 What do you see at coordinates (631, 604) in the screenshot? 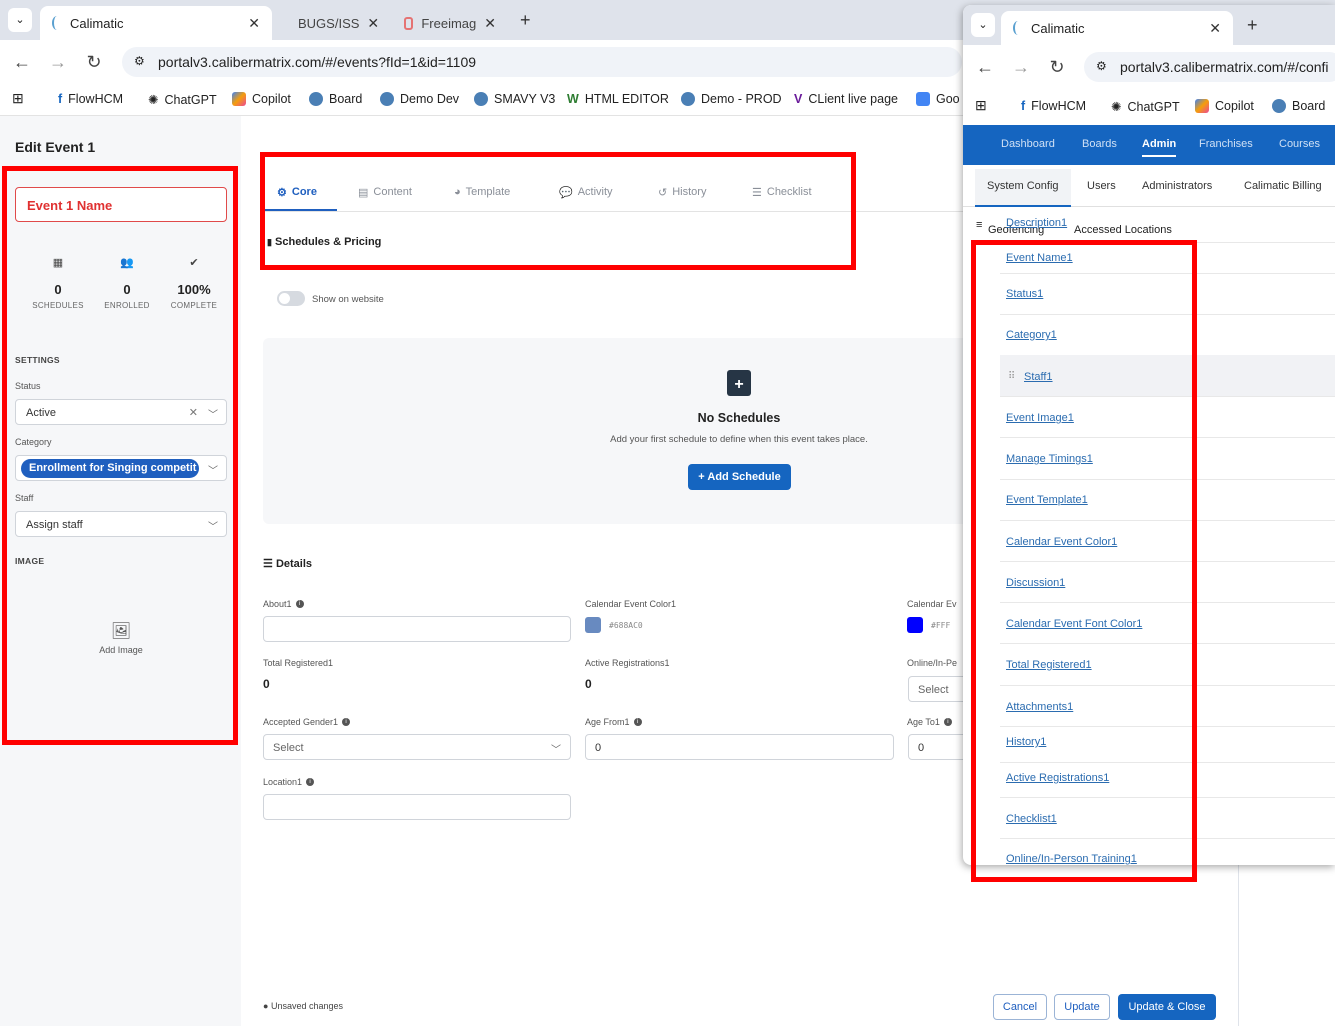
I see `calendar-color-label: Calendar Event Color1` at bounding box center [631, 604].